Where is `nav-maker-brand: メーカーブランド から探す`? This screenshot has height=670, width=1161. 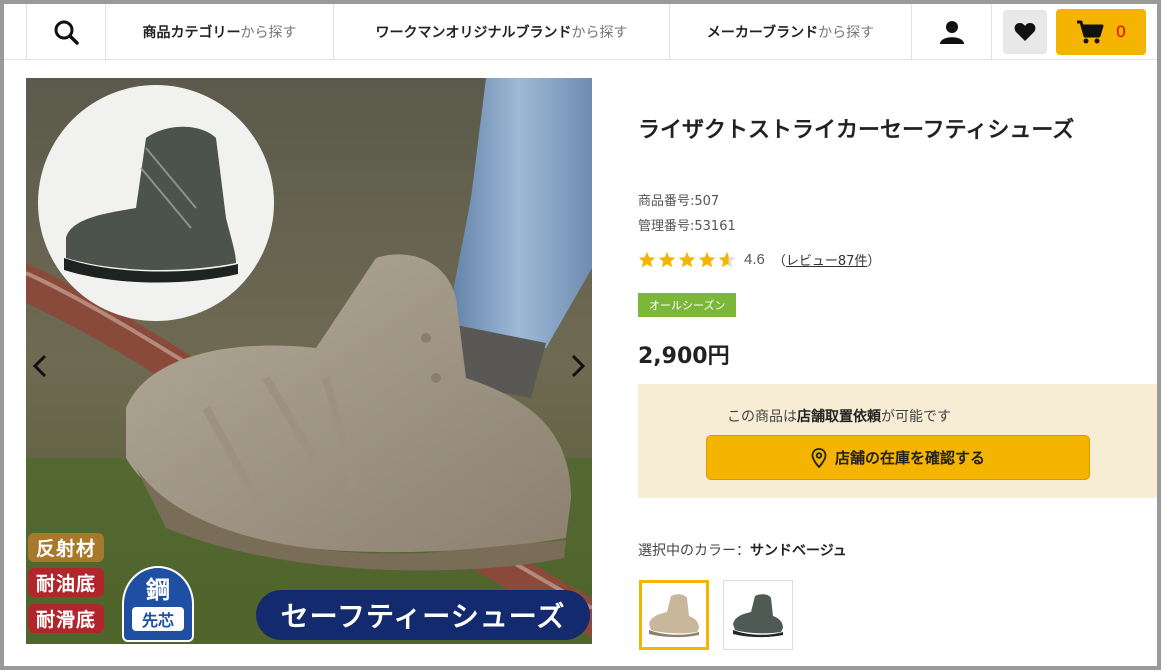
nav-maker-brand: メーカーブランド から探す is located at coordinates (791, 32).